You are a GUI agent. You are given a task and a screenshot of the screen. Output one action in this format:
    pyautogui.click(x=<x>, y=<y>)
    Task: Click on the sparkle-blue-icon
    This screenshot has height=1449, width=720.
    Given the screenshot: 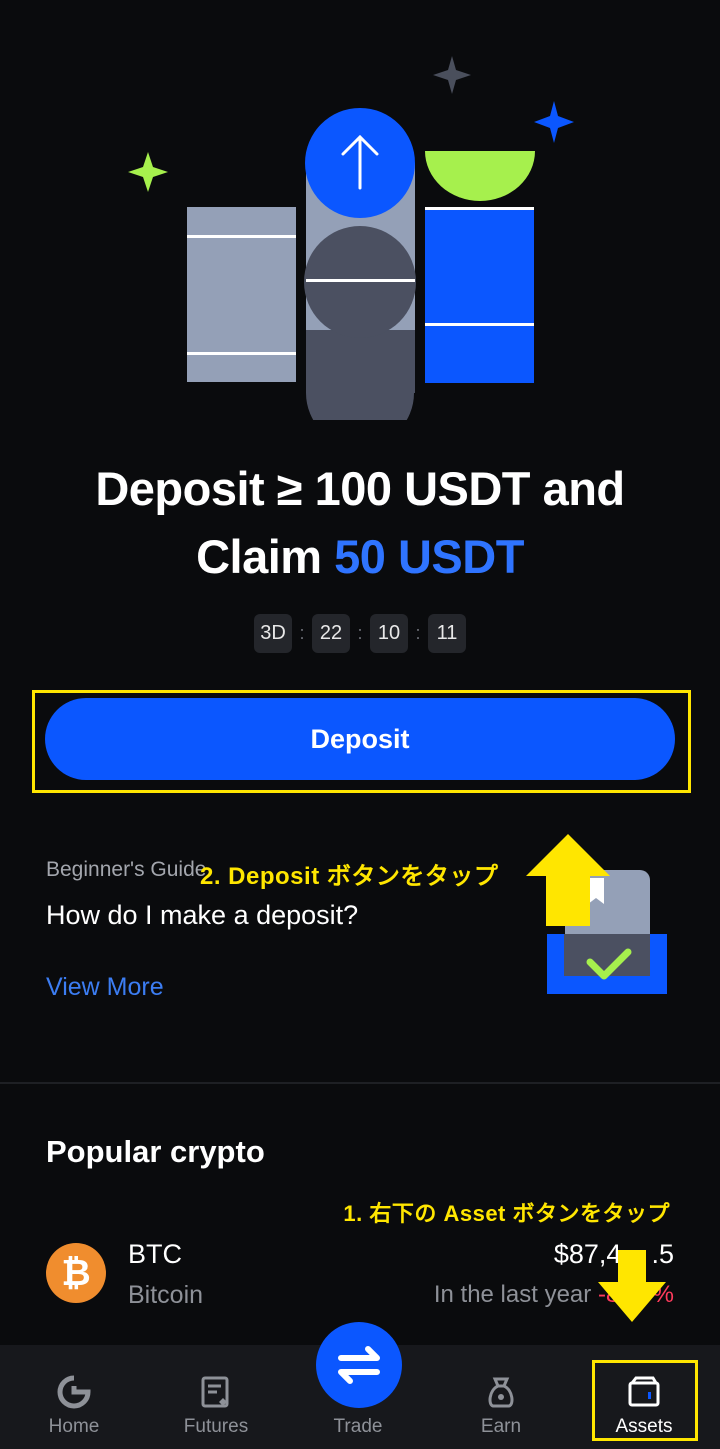 What is the action you would take?
    pyautogui.click(x=554, y=122)
    